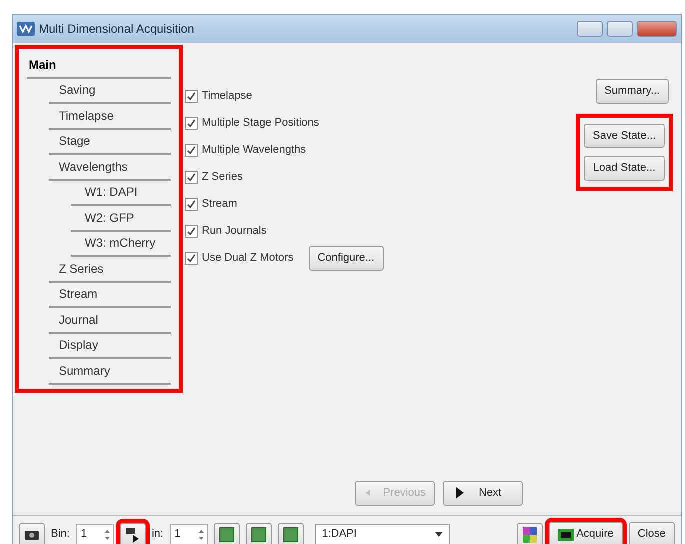 The height and width of the screenshot is (544, 685). I want to click on bin-label: in:, so click(158, 534).